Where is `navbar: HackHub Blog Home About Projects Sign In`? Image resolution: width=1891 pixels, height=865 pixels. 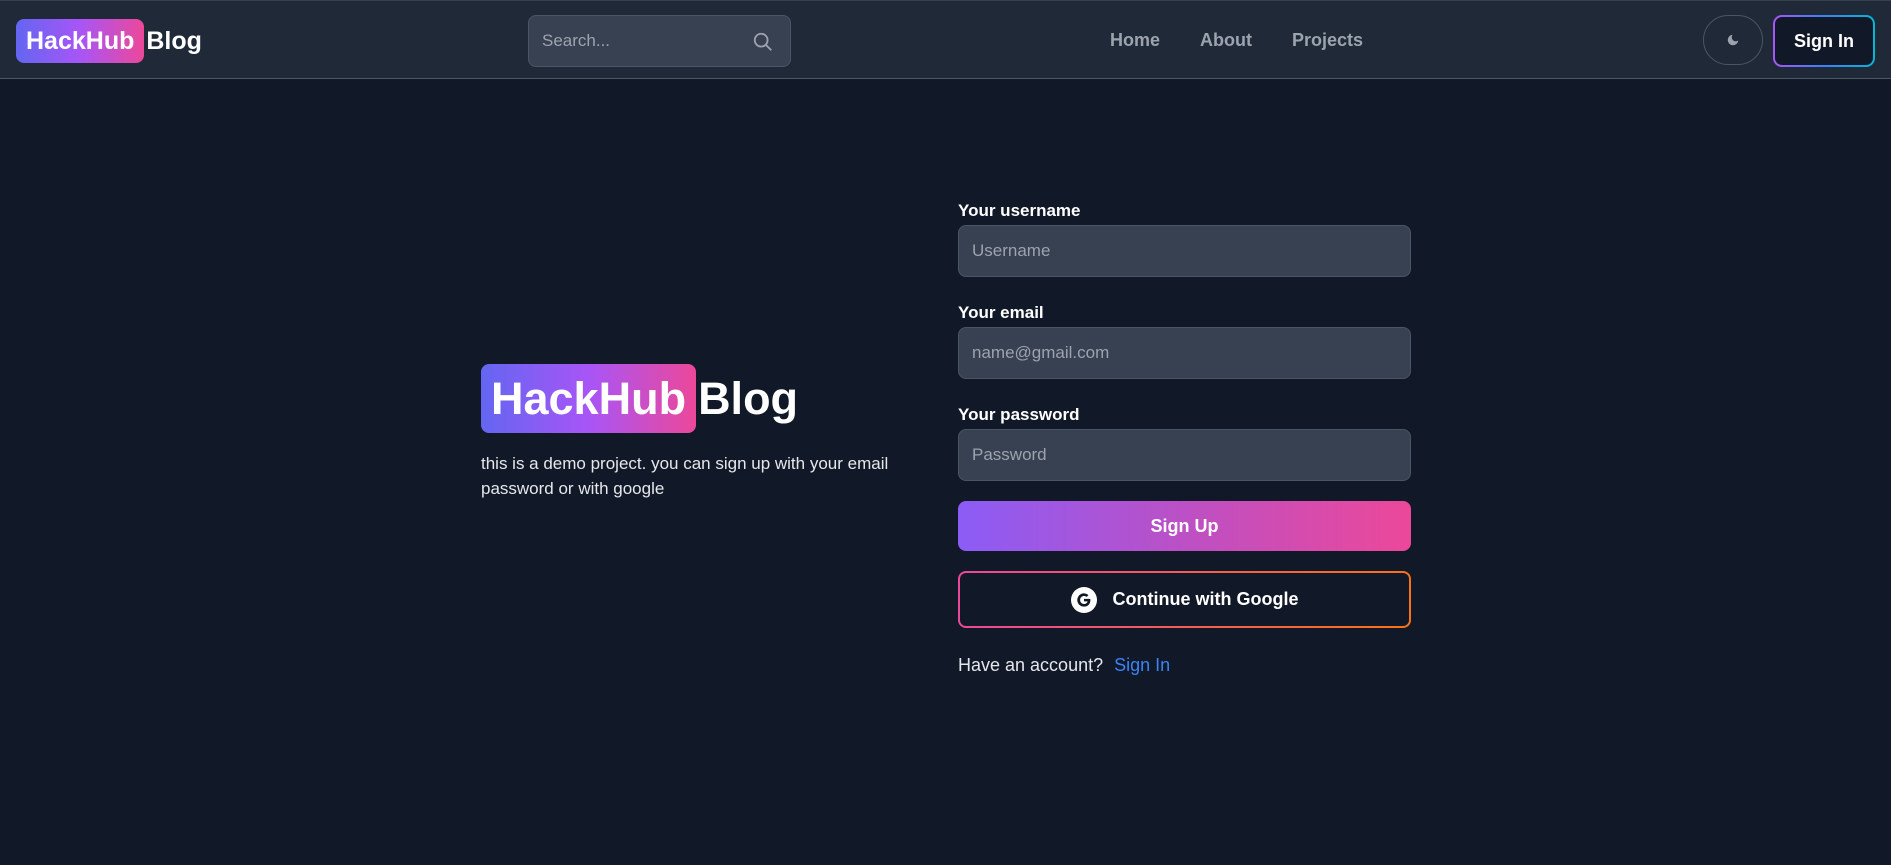 navbar: HackHub Blog Home About Projects Sign In is located at coordinates (945, 39).